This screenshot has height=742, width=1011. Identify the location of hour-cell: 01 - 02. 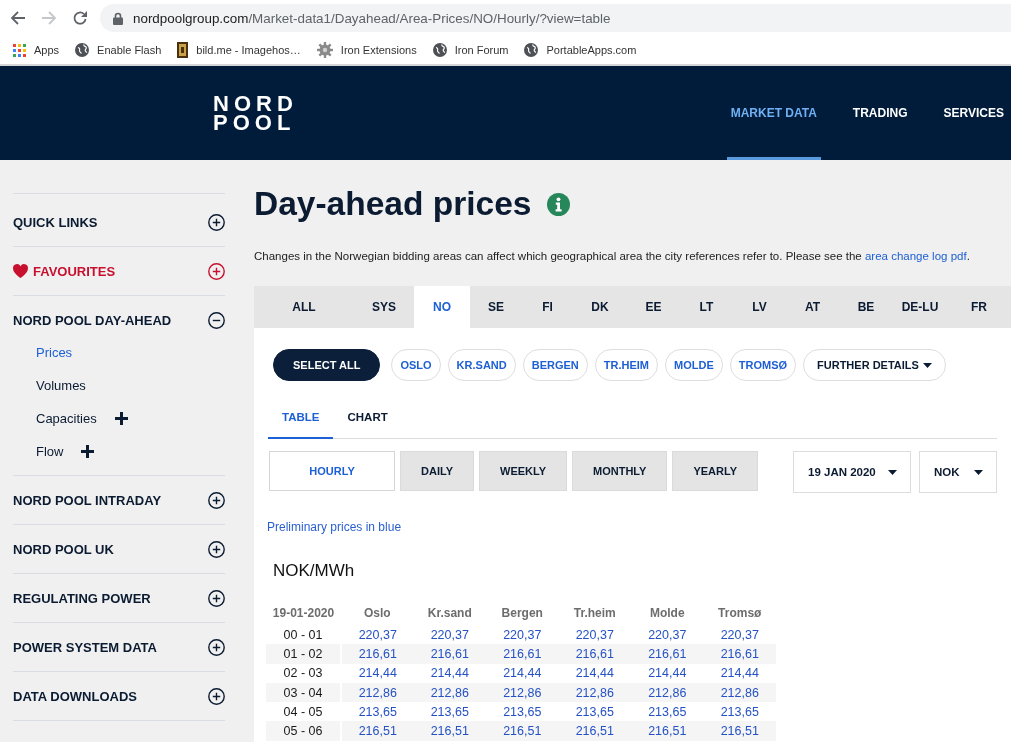
(303, 654).